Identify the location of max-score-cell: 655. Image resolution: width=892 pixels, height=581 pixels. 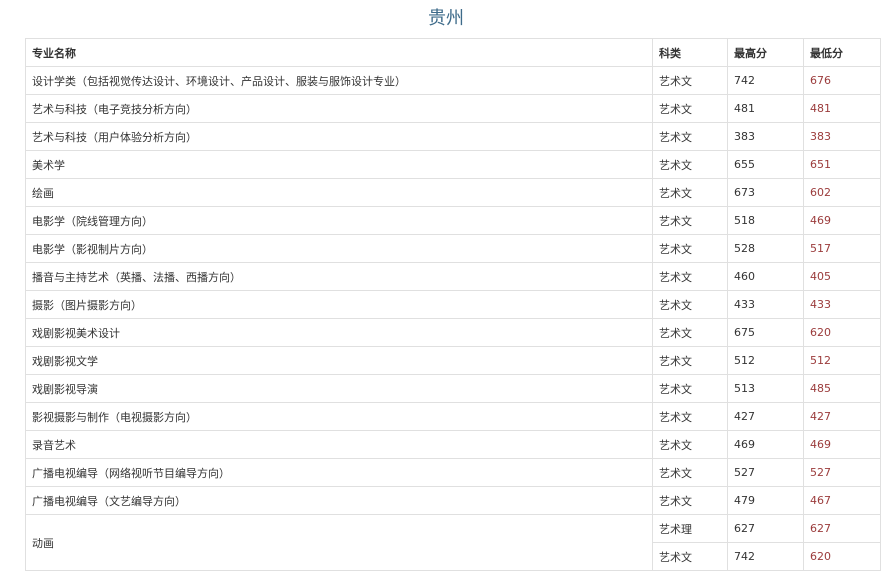
(765, 164).